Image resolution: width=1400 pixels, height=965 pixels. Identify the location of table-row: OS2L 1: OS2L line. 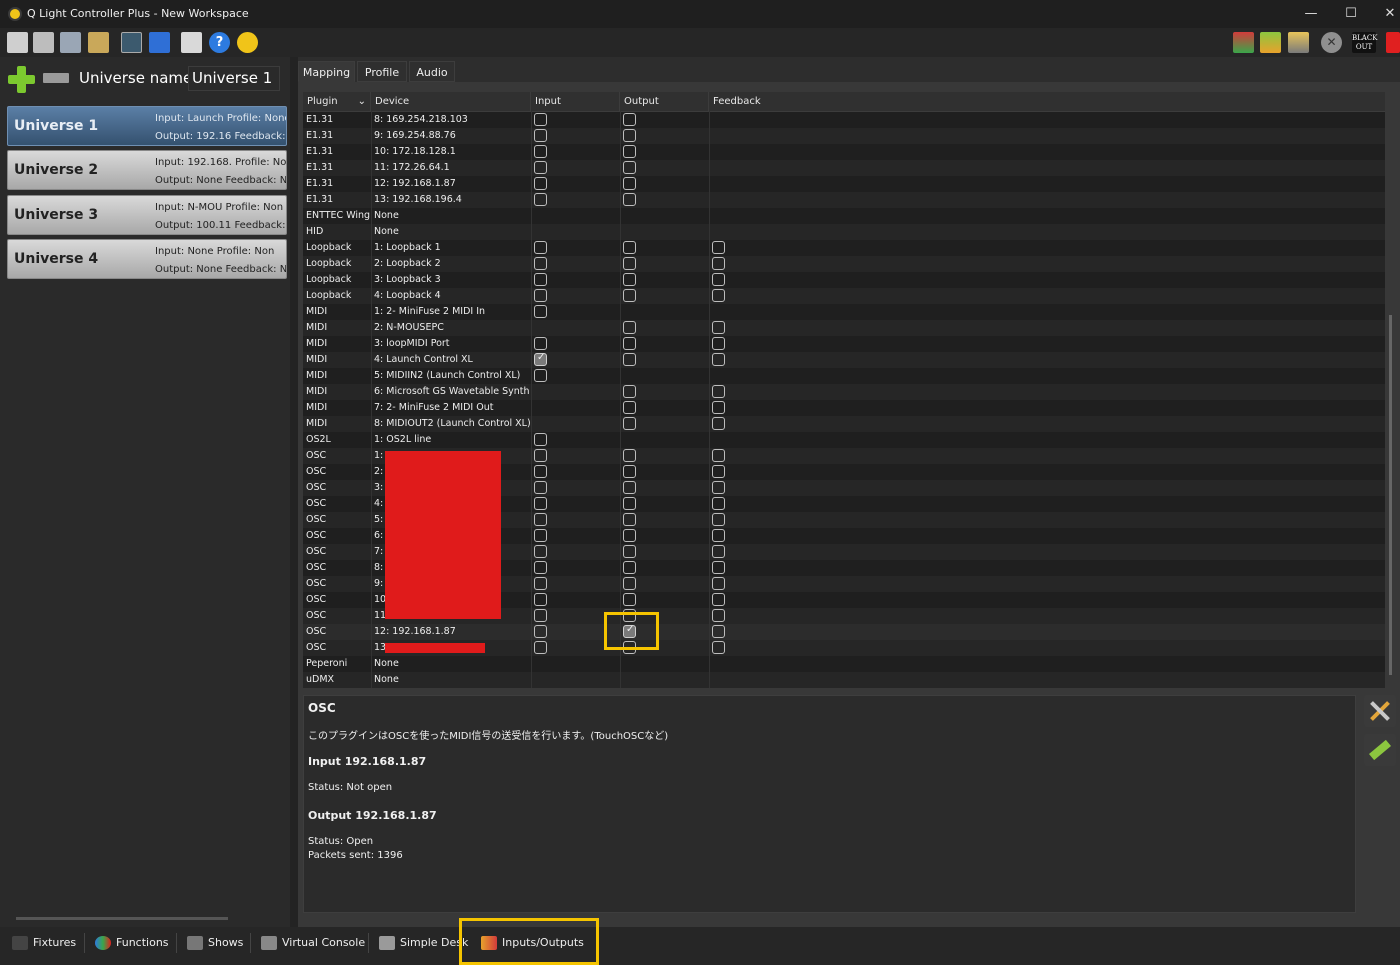
(844, 440).